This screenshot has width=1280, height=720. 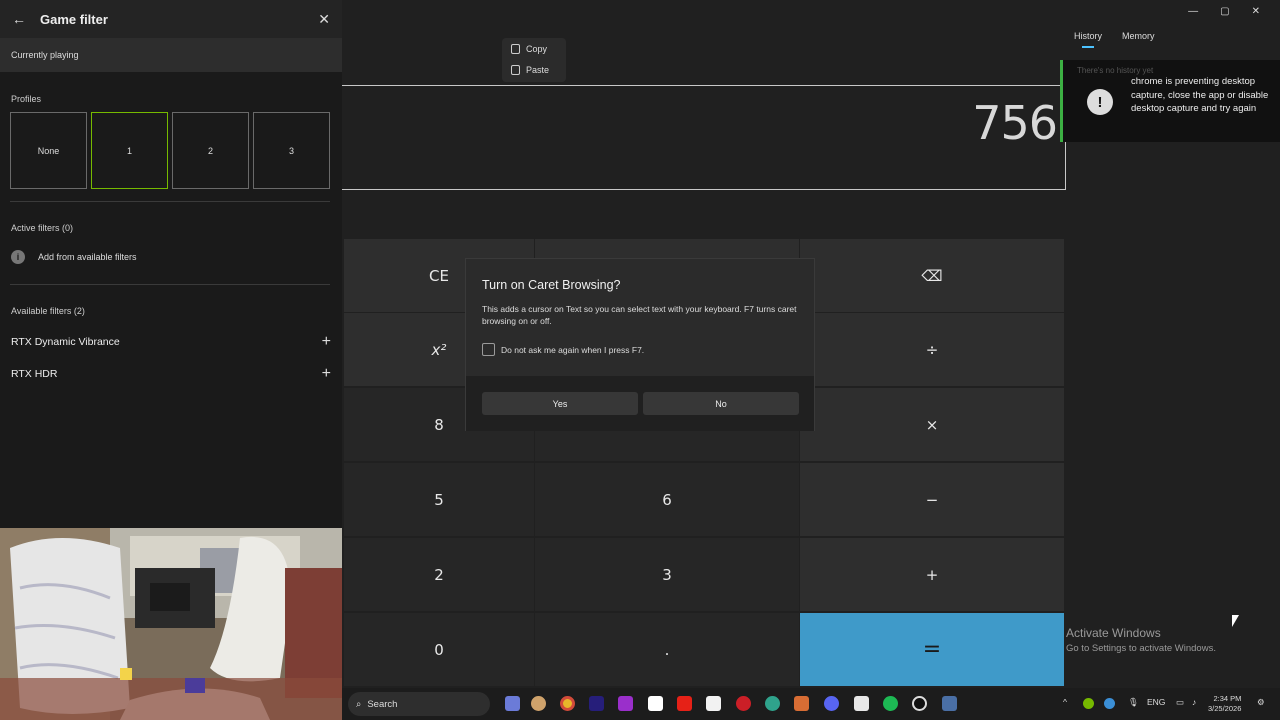 What do you see at coordinates (772, 703) in the screenshot?
I see `edge-icon` at bounding box center [772, 703].